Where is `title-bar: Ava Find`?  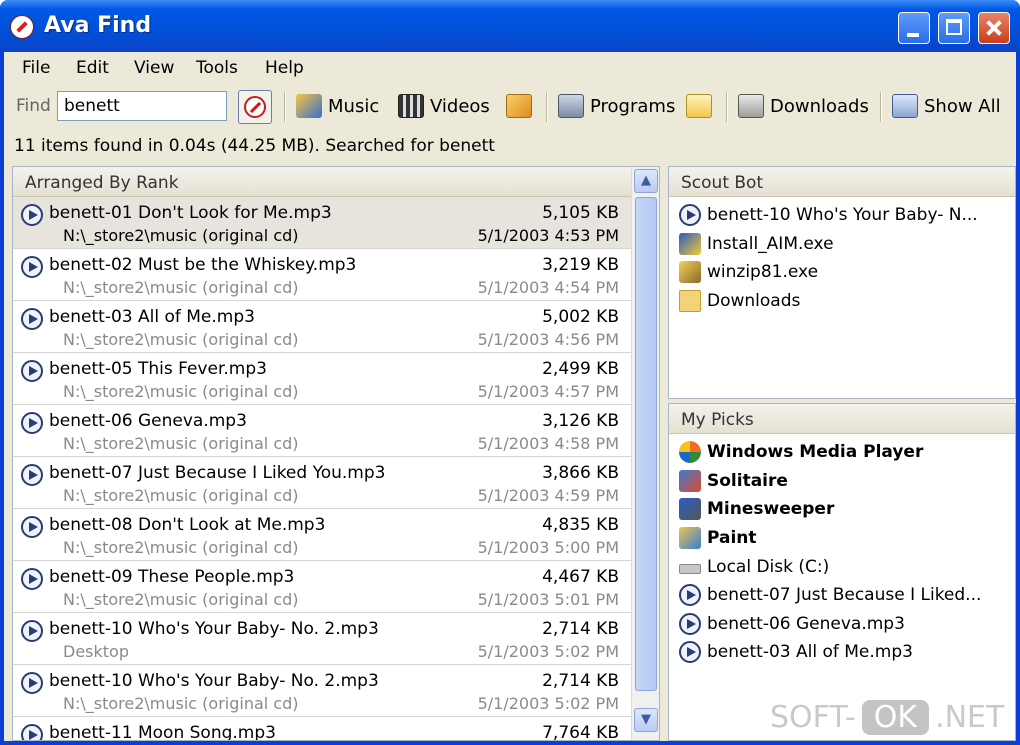
title-bar: Ava Find is located at coordinates (510, 26).